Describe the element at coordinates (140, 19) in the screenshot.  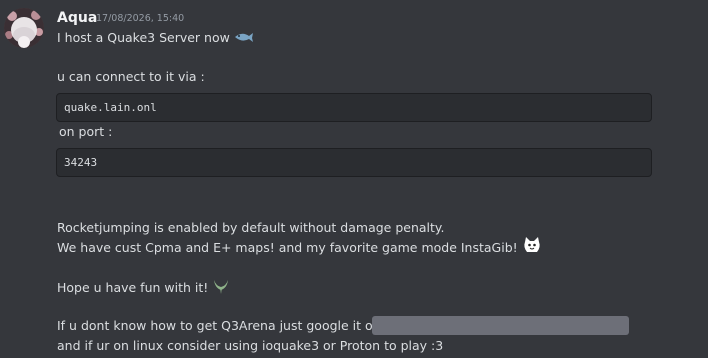
I see `message-timestamp: 17/08/2026, 15:40` at that location.